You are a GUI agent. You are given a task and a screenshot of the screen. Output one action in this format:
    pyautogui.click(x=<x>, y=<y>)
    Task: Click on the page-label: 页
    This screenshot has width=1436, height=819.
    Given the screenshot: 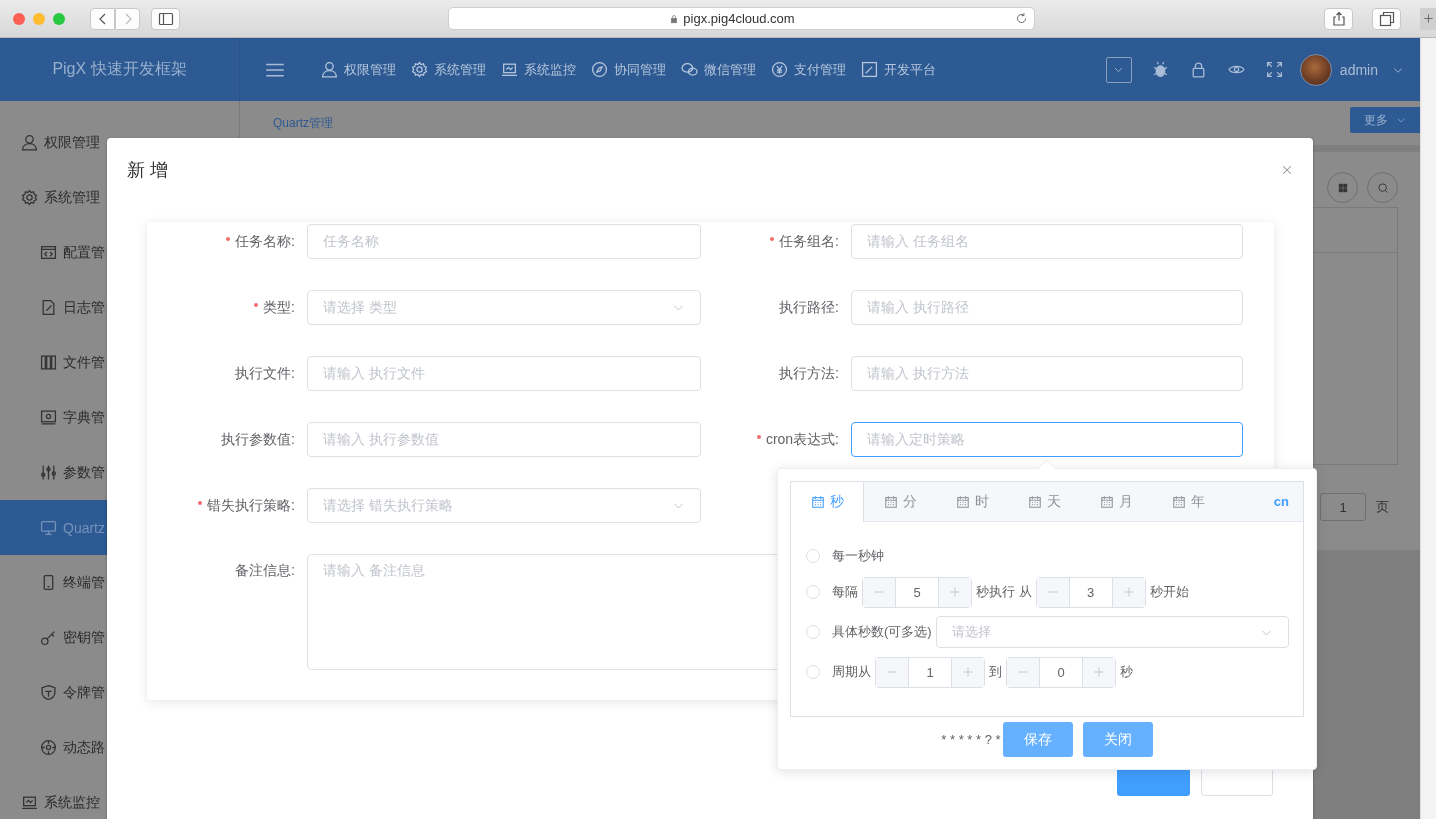 What is the action you would take?
    pyautogui.click(x=1382, y=507)
    